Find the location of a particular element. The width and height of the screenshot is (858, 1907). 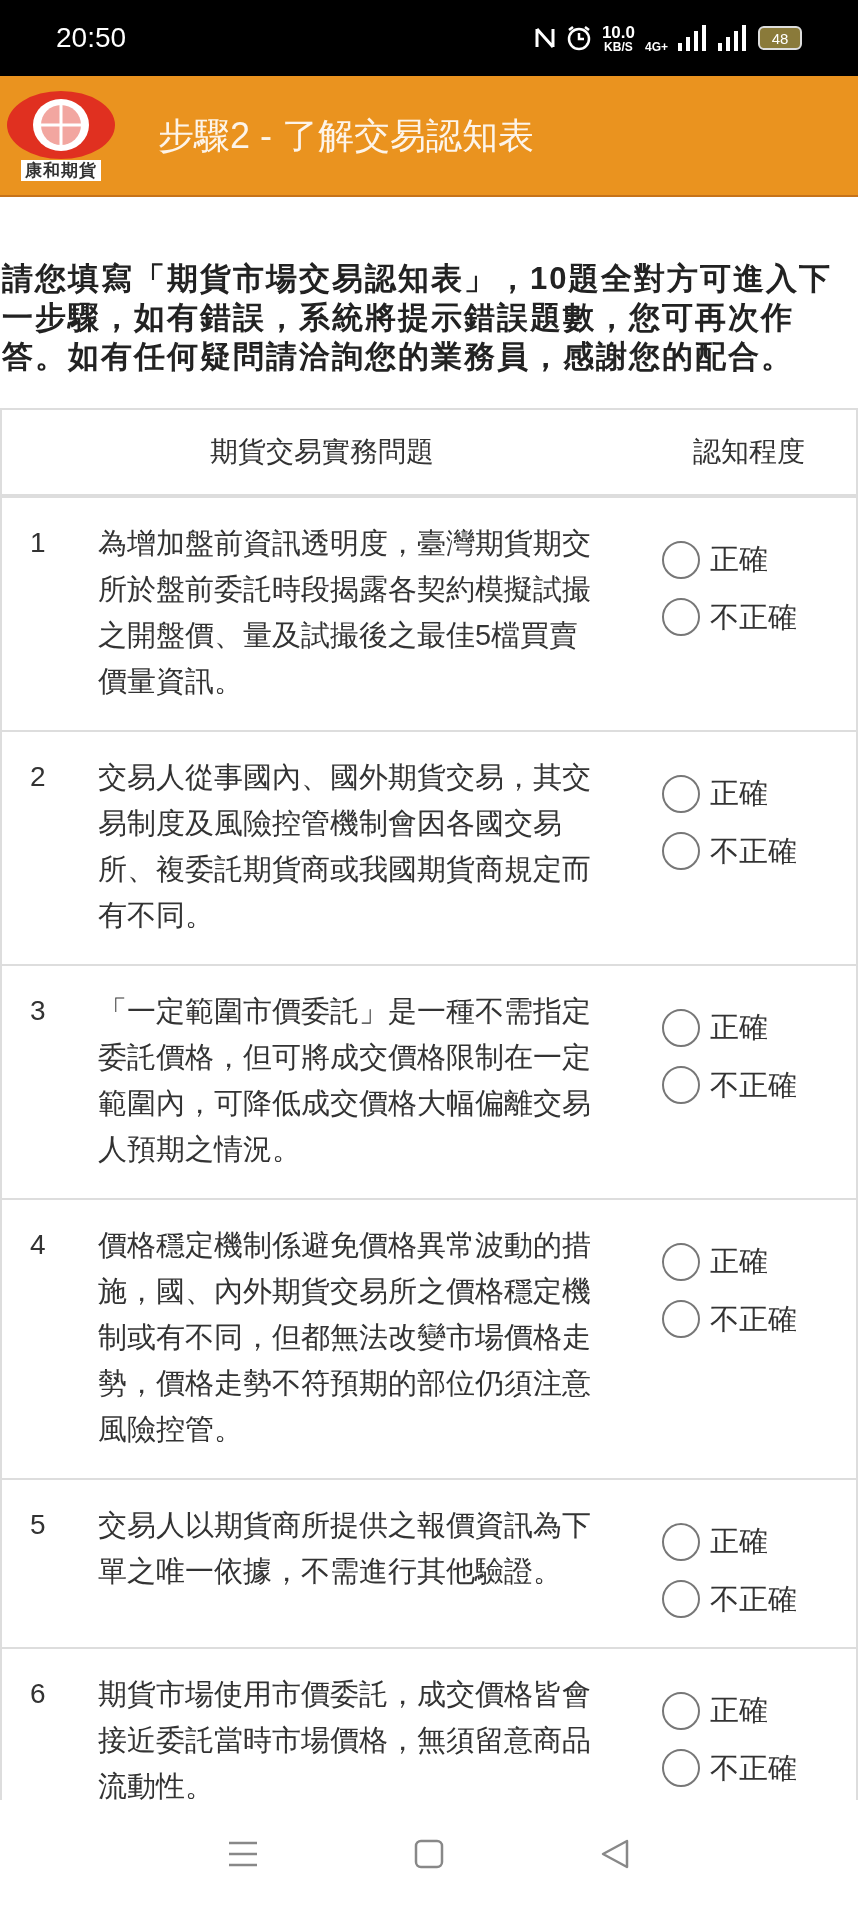

nfc-icon is located at coordinates (544, 38).